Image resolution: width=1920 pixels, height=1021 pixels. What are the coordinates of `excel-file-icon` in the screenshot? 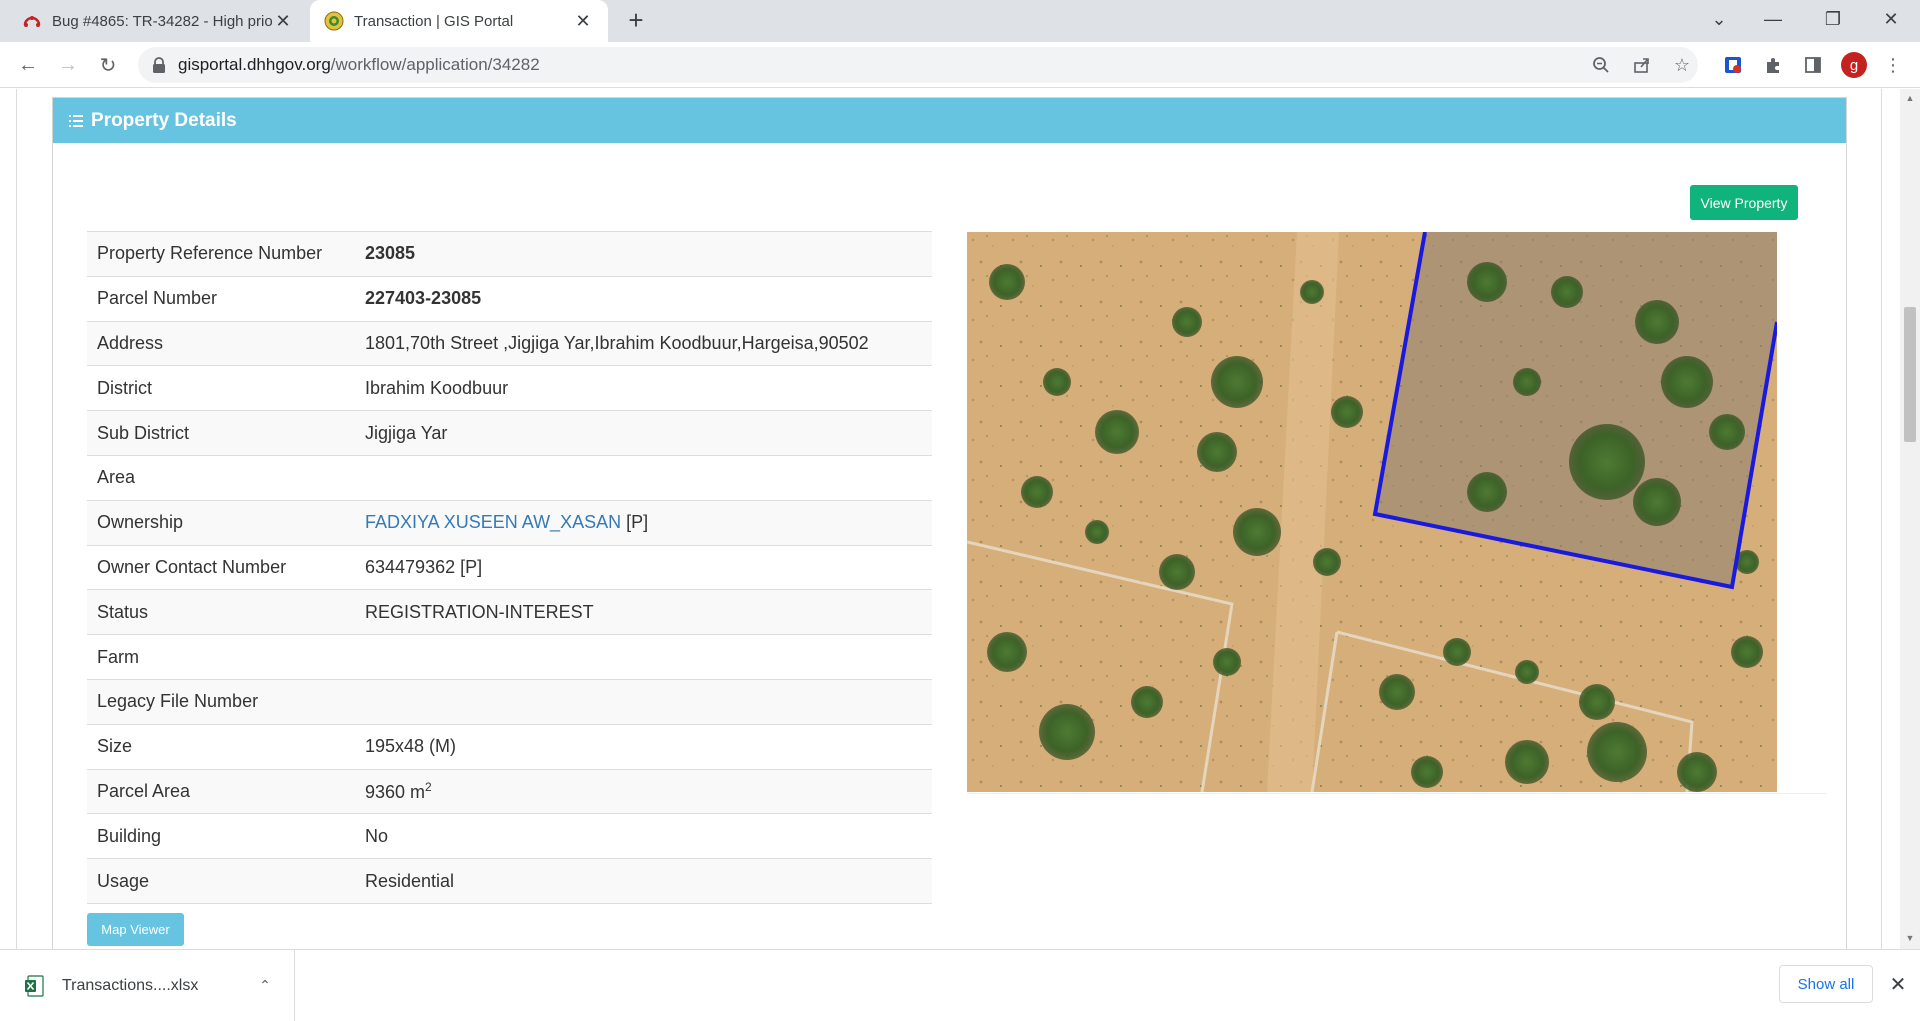 It's located at (34, 985).